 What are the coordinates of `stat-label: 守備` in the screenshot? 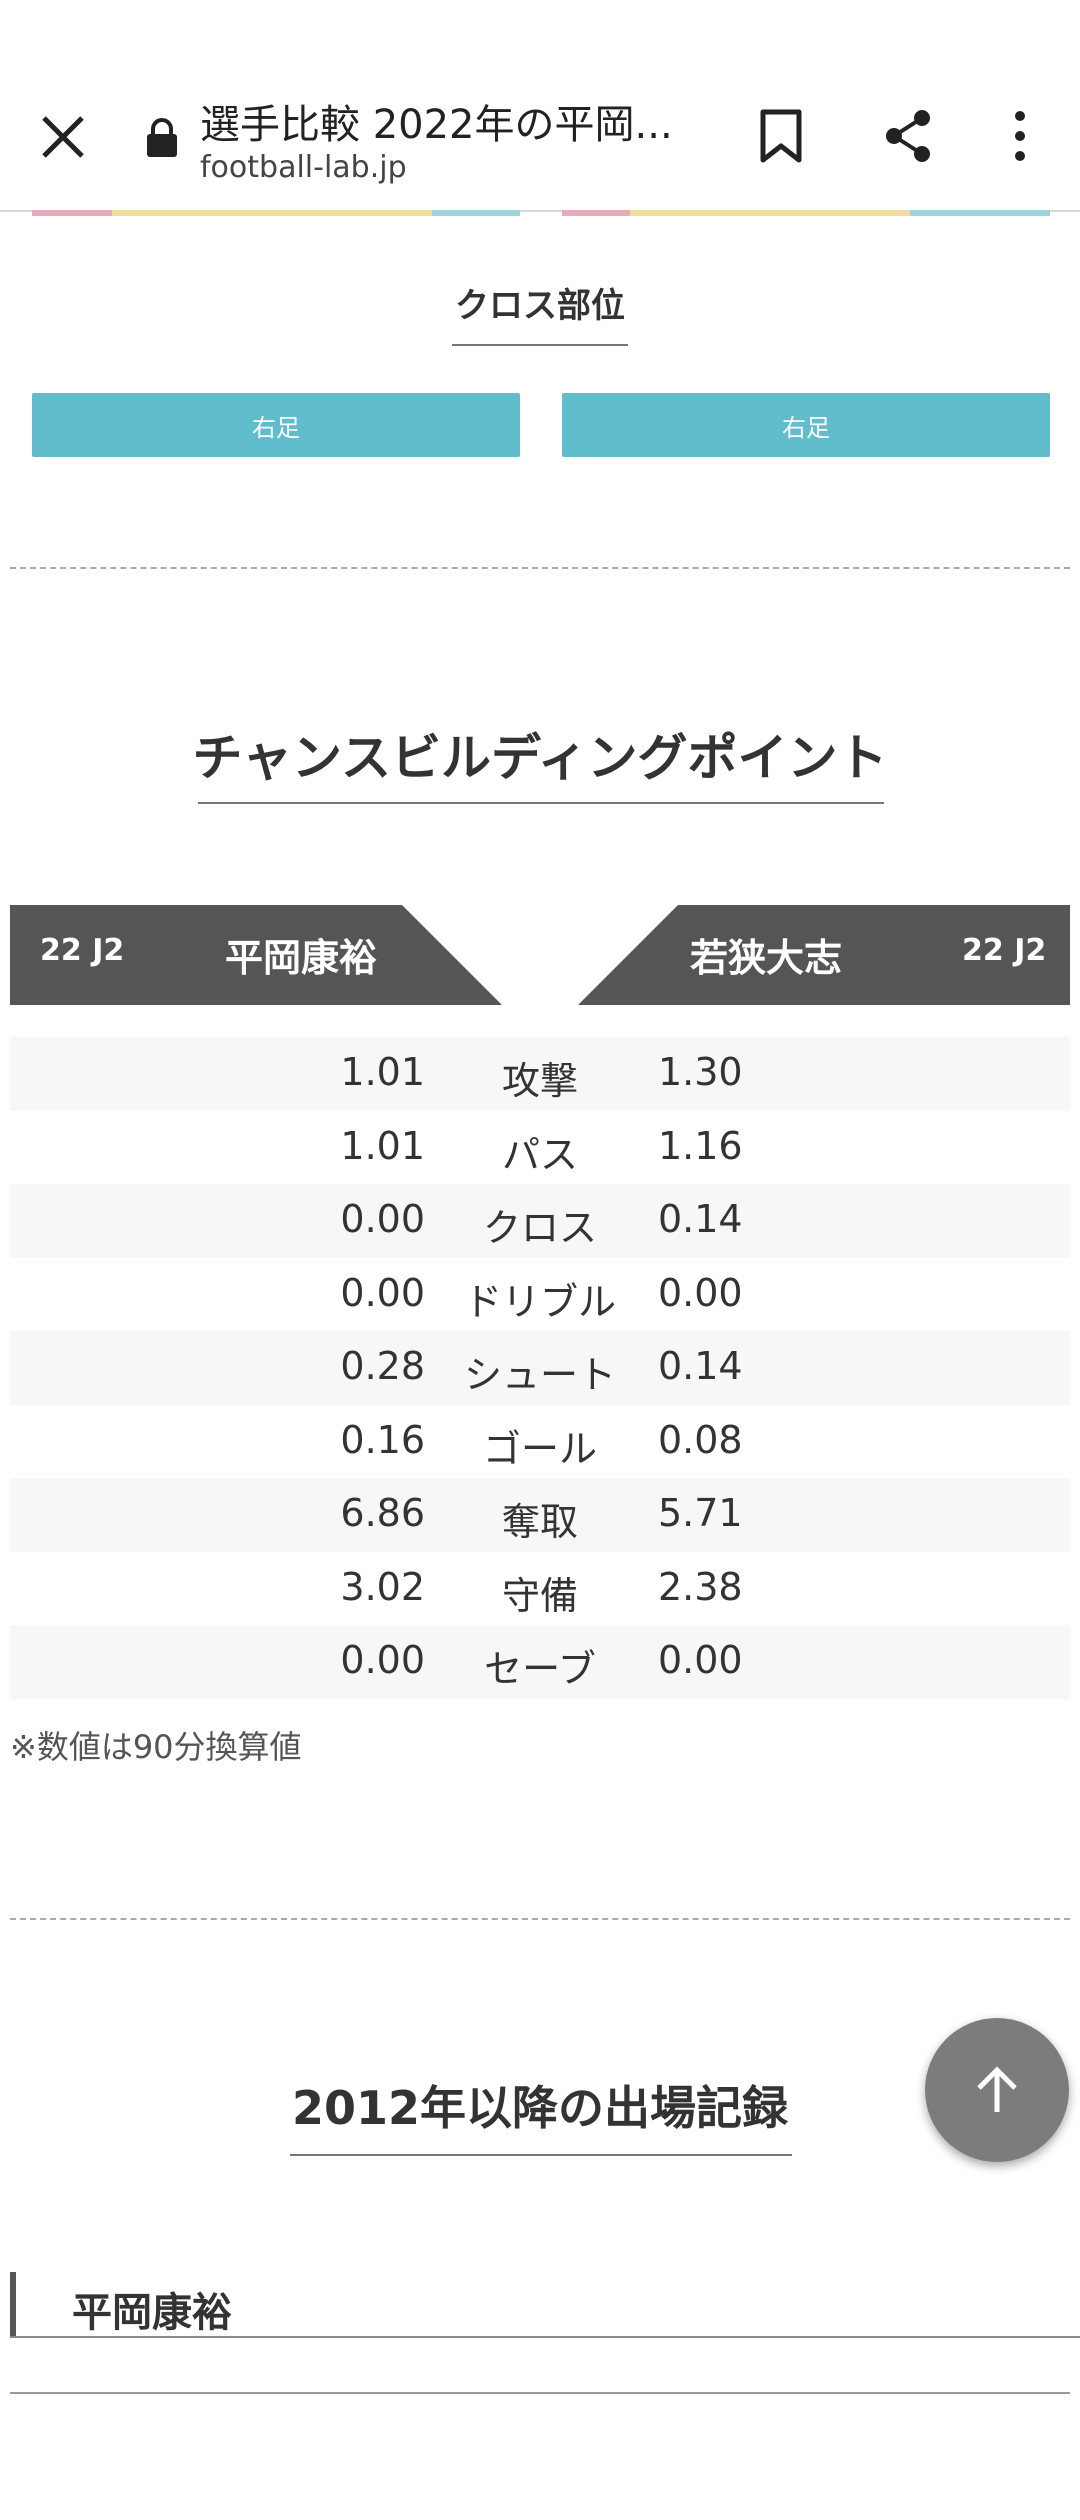 It's located at (539, 1595).